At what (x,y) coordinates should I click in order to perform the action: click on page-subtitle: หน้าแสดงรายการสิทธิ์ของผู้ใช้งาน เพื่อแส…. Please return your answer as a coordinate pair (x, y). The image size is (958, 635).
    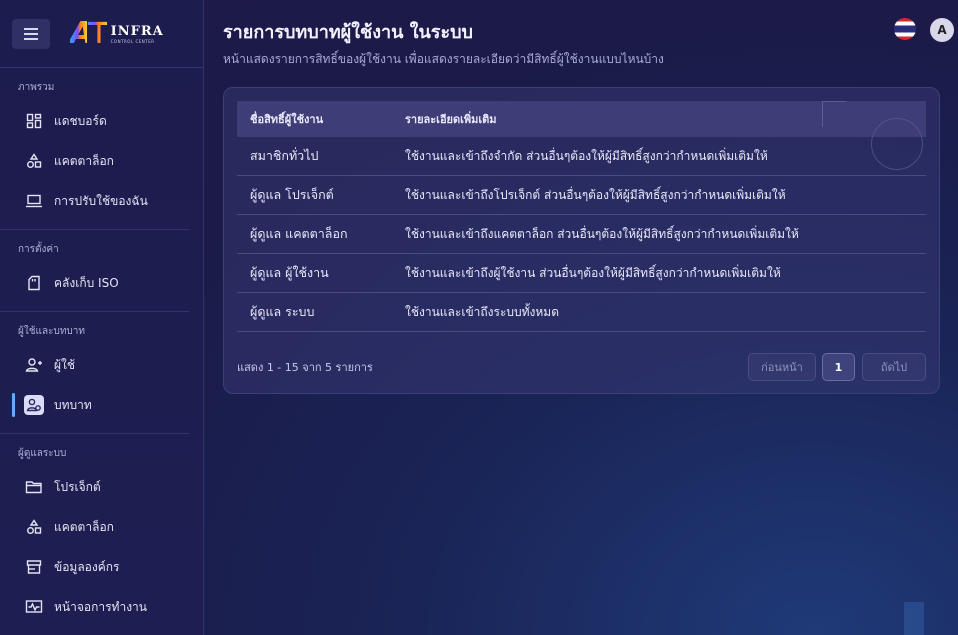
    Looking at the image, I should click on (443, 59).